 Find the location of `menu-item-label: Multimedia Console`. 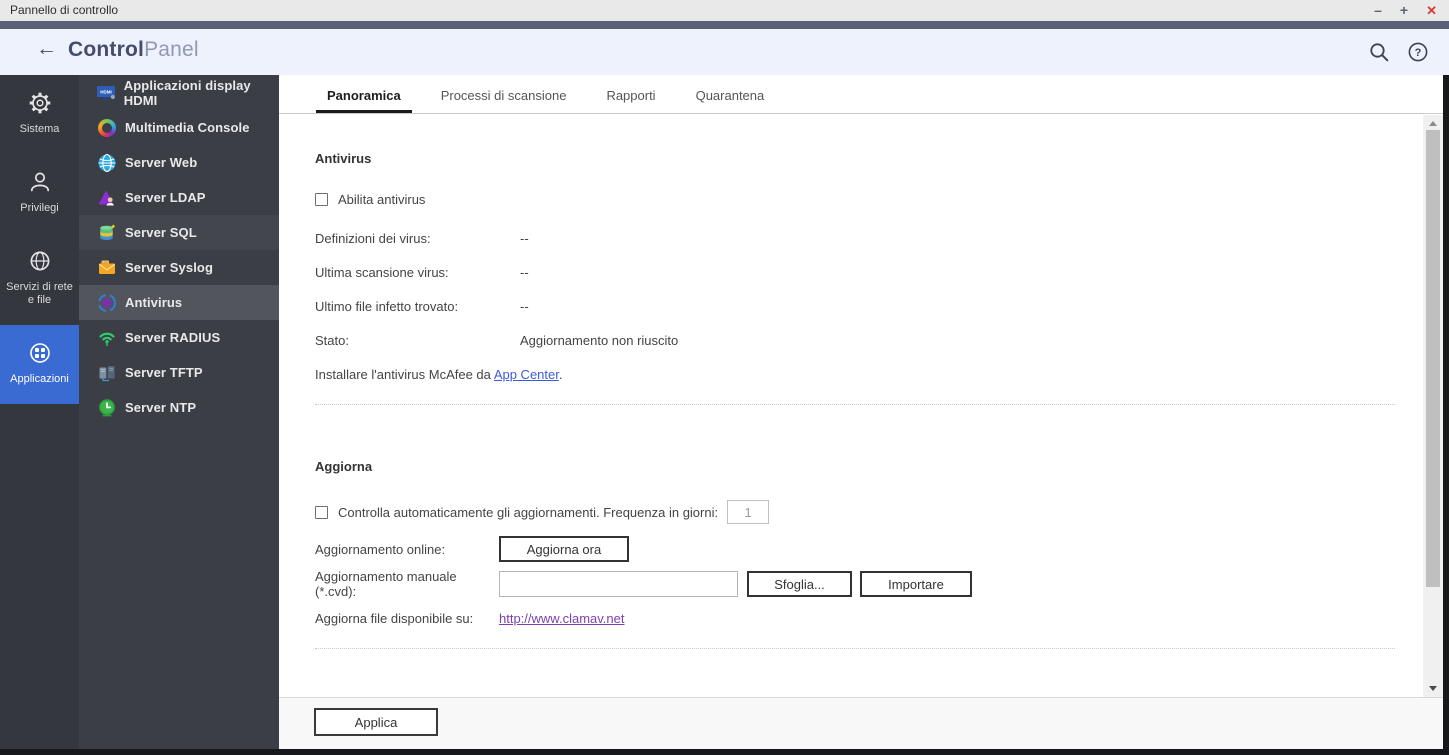

menu-item-label: Multimedia Console is located at coordinates (187, 127).